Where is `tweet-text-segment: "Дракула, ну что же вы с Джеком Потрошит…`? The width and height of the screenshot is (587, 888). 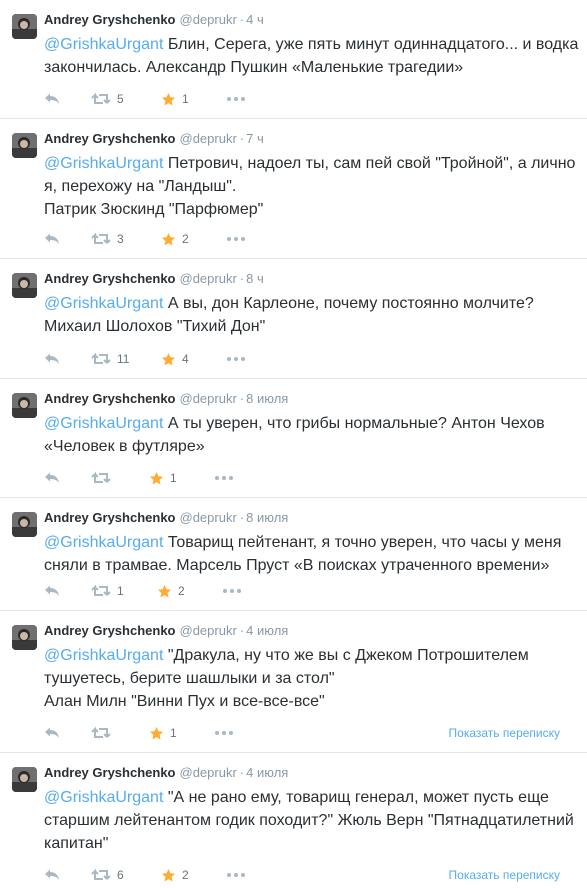
tweet-text-segment: "Дракула, ну что же вы с Джеком Потрошит… is located at coordinates (346, 655).